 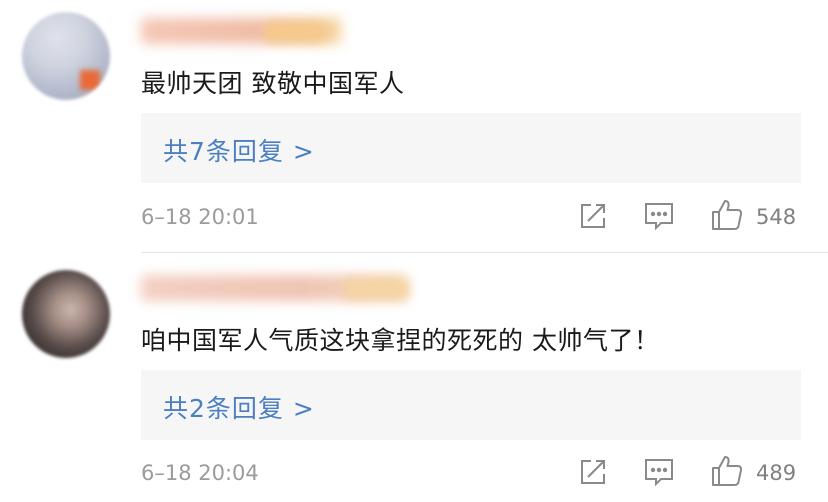 What do you see at coordinates (776, 473) in the screenshot?
I see `like-count: 489` at bounding box center [776, 473].